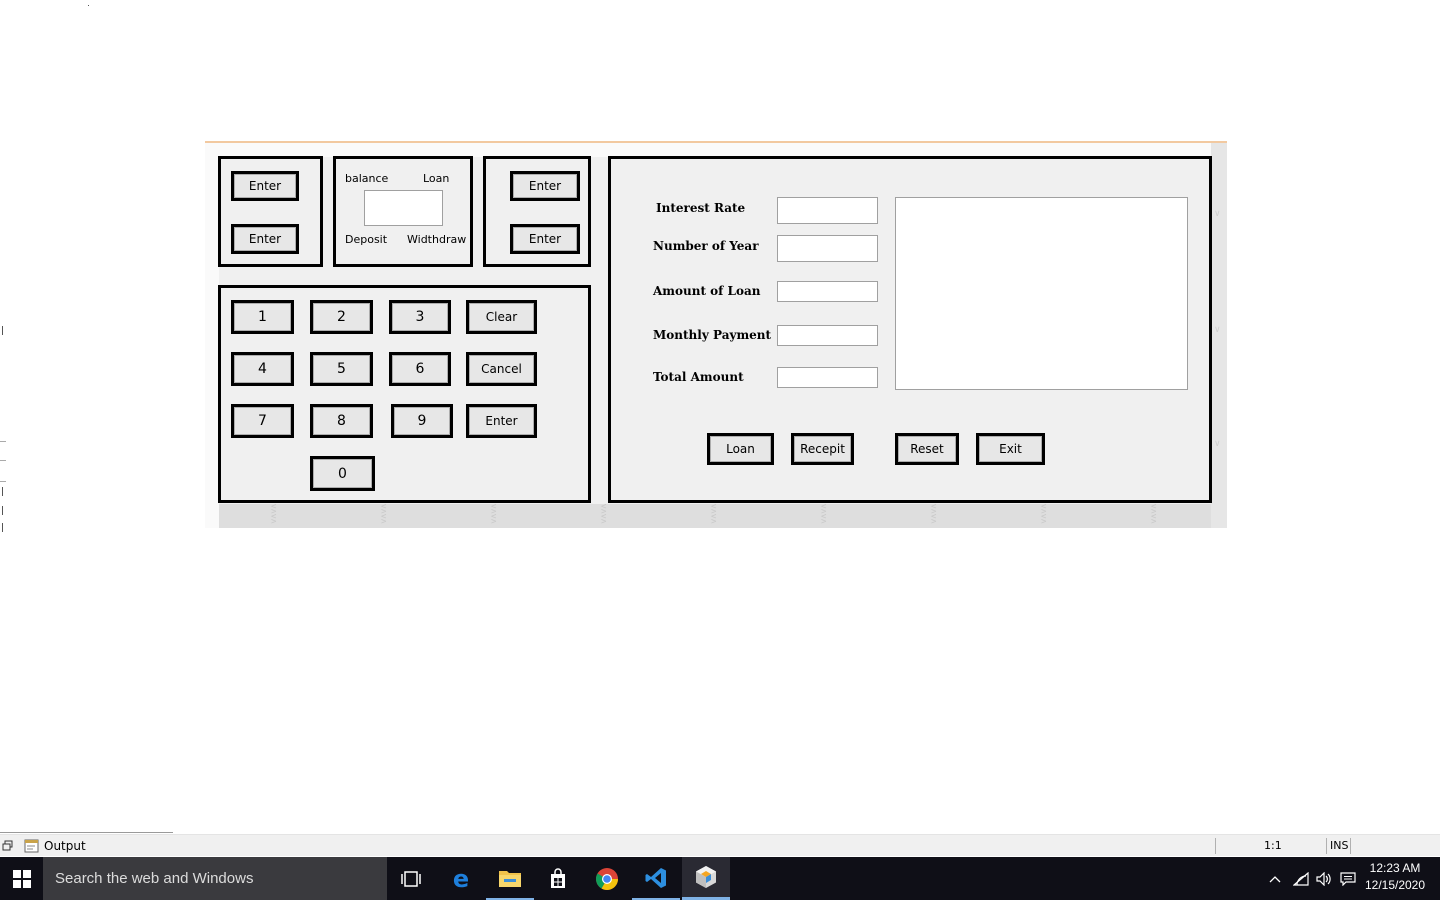 The width and height of the screenshot is (1440, 900). I want to click on key-1: 1, so click(262, 317).